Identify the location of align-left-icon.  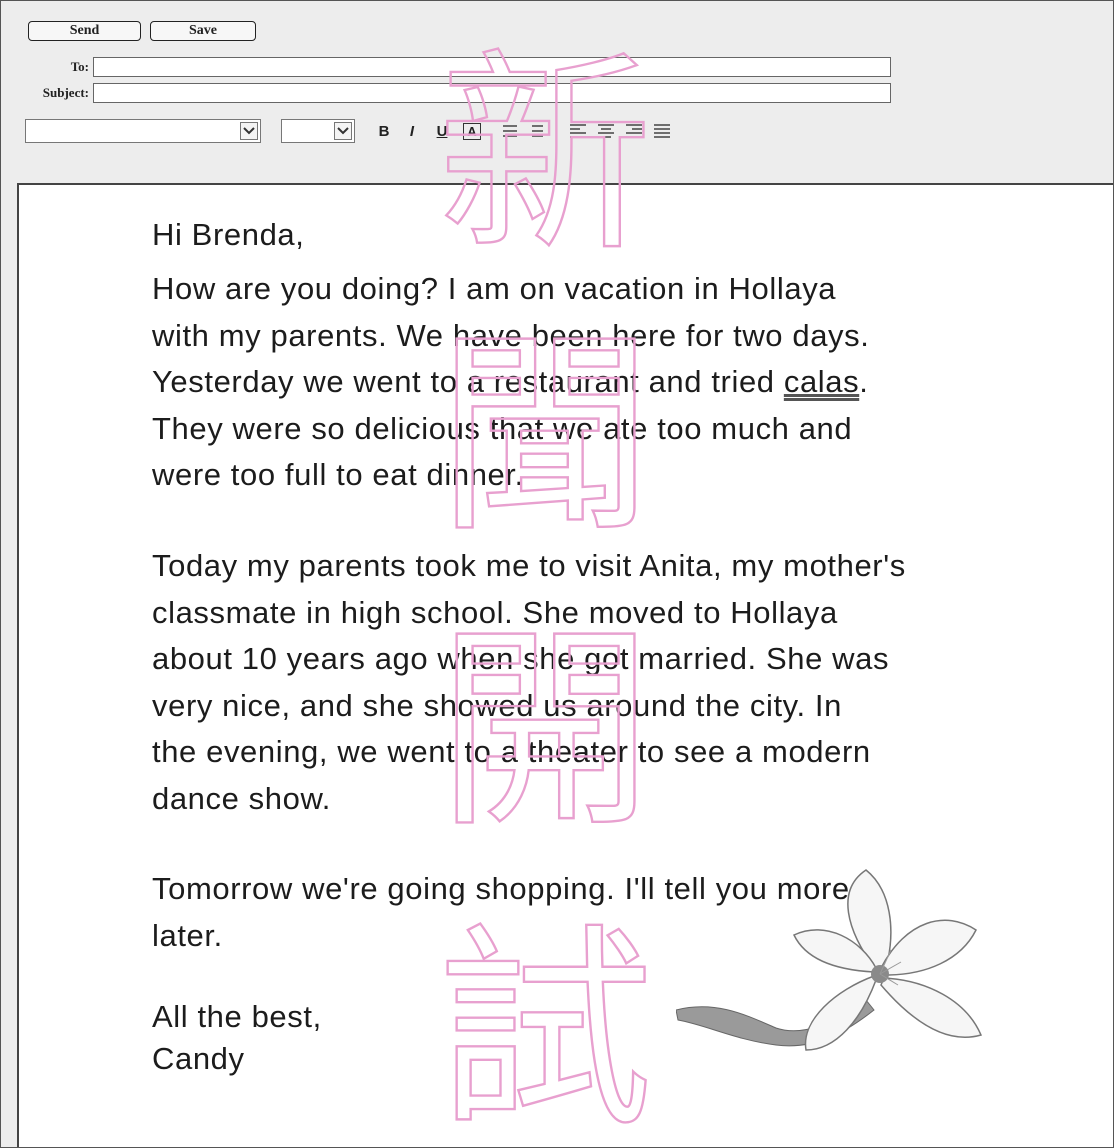
(578, 131).